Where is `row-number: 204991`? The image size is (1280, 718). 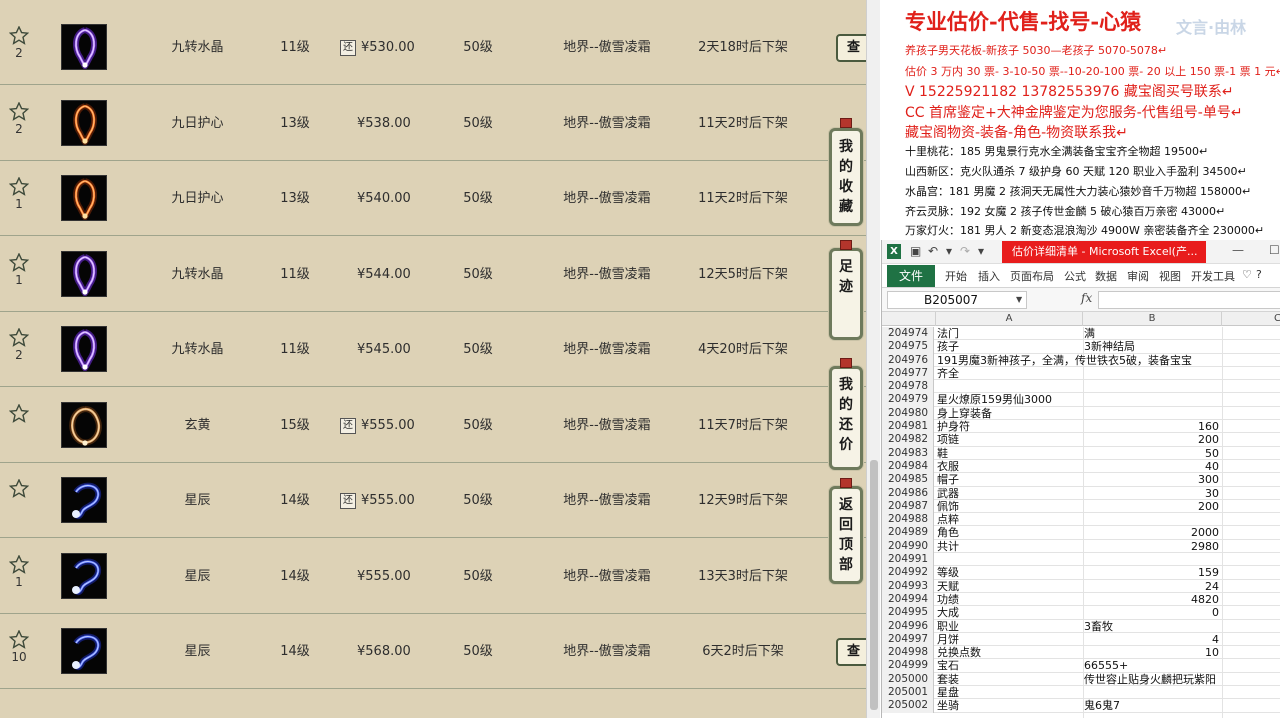
row-number: 204991 is located at coordinates (908, 560).